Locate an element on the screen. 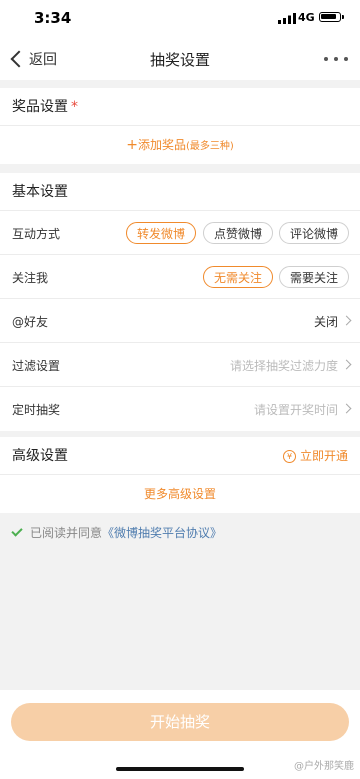  watermark: @户外那笑鹿 is located at coordinates (324, 766).